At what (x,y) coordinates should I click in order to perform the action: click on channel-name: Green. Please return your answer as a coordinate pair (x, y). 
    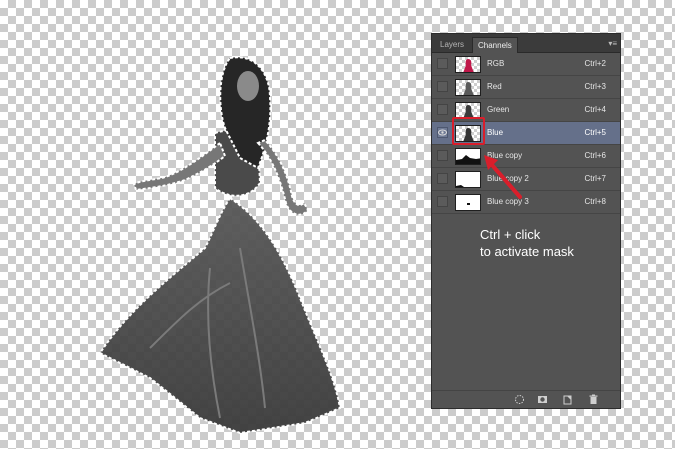
    Looking at the image, I should click on (498, 109).